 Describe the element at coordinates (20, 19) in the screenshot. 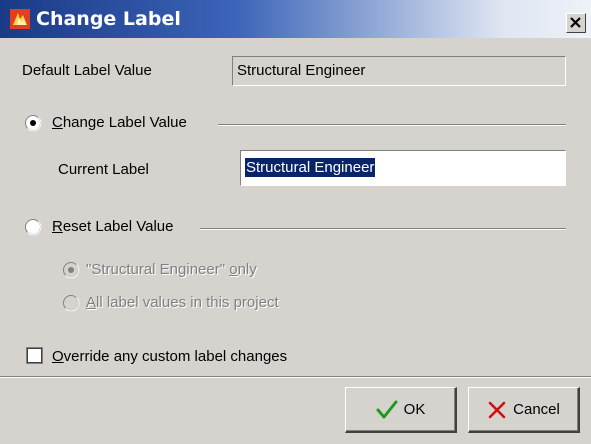

I see `app-icon` at that location.